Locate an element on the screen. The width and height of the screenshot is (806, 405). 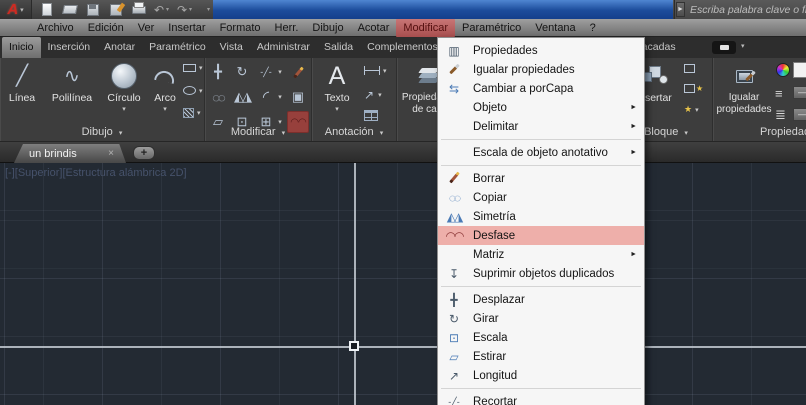
tab-anotar: Anotar is located at coordinates (119, 47).